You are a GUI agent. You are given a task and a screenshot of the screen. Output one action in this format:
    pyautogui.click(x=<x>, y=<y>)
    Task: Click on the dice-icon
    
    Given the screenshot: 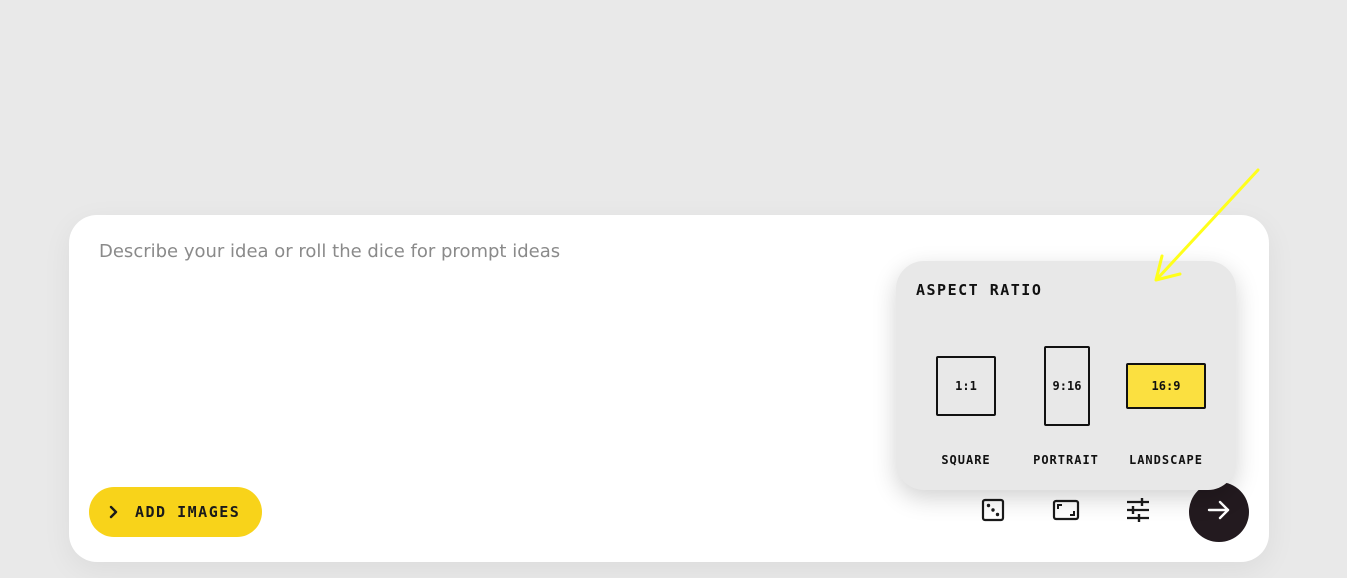 What is the action you would take?
    pyautogui.click(x=993, y=512)
    